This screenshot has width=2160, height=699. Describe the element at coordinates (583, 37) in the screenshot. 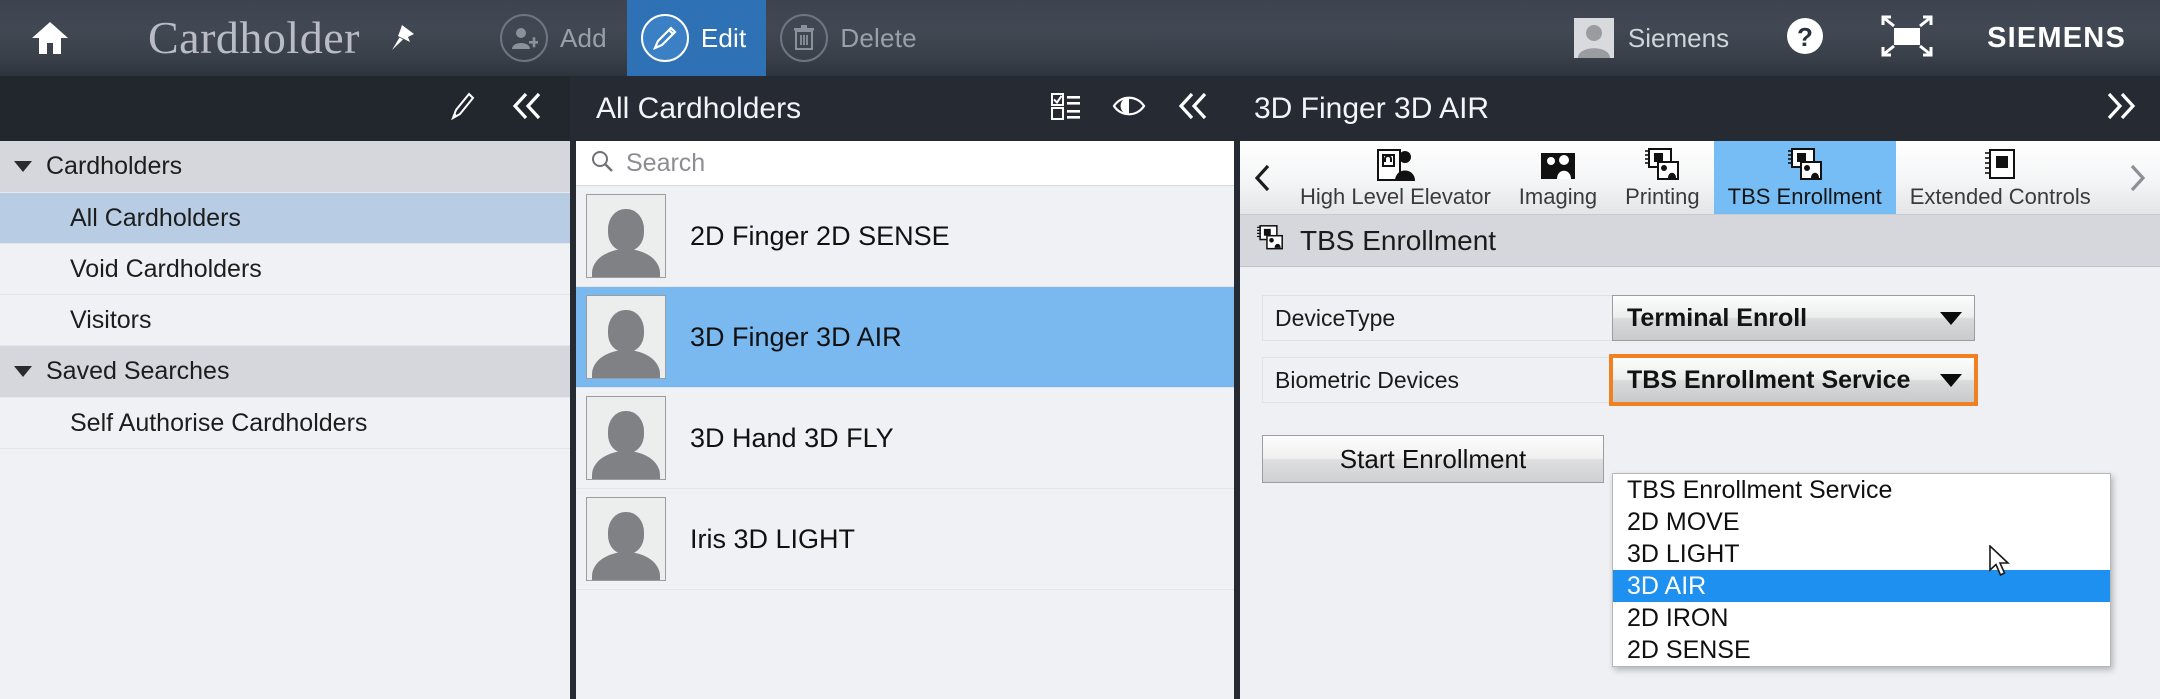

I see `add-button-label: Add` at that location.